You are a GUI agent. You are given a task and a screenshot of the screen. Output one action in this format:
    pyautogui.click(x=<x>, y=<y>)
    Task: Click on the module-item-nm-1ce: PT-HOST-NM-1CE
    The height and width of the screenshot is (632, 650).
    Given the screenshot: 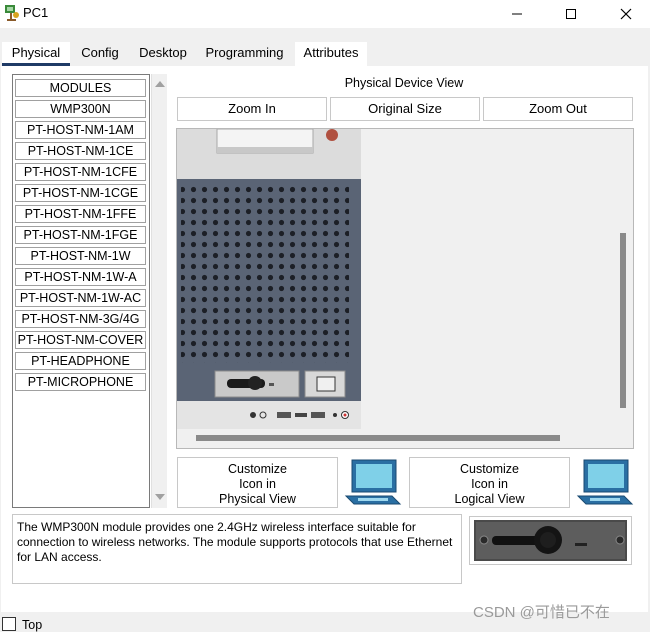 What is the action you would take?
    pyautogui.click(x=80, y=151)
    